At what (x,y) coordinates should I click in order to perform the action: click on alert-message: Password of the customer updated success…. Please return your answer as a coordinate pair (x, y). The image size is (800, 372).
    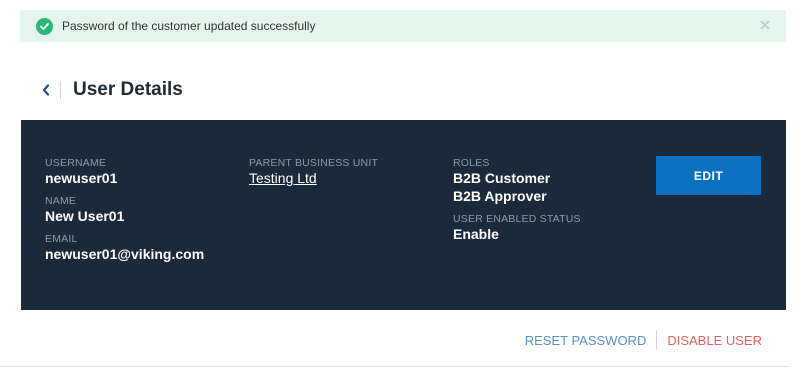
    Looking at the image, I should click on (189, 26).